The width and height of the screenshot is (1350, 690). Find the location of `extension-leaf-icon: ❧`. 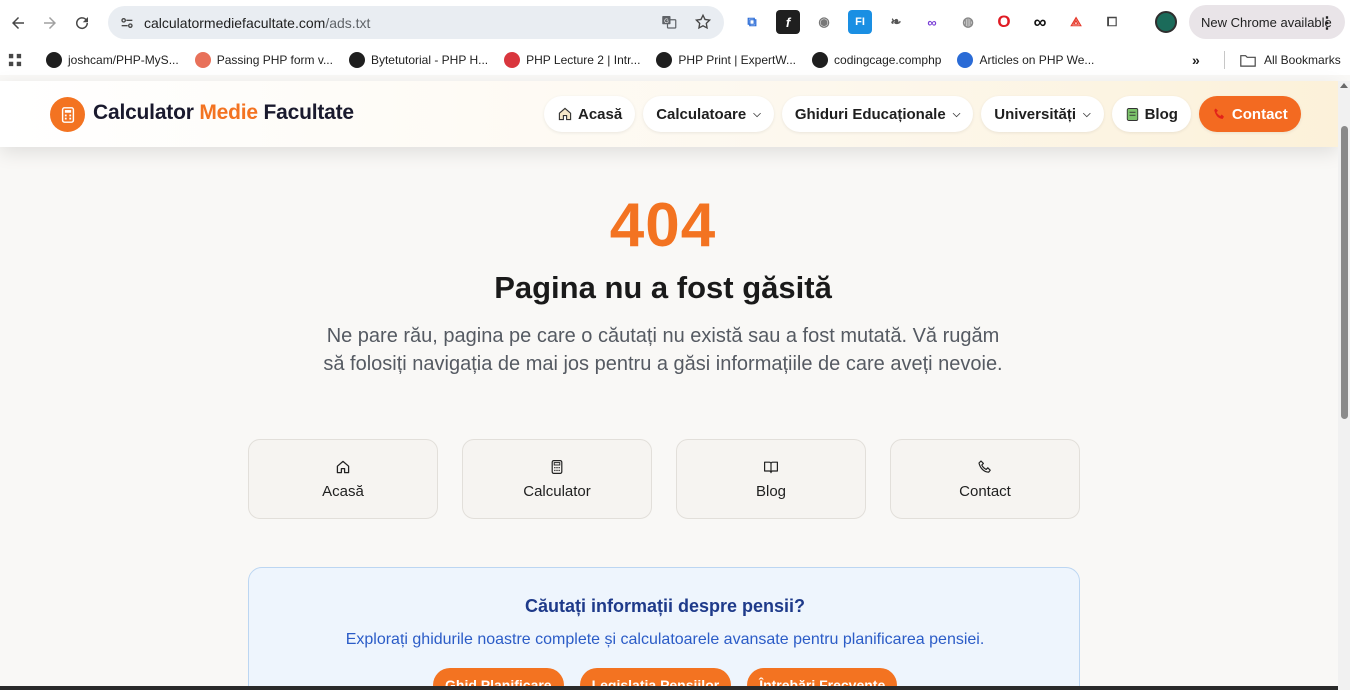

extension-leaf-icon: ❧ is located at coordinates (896, 22).